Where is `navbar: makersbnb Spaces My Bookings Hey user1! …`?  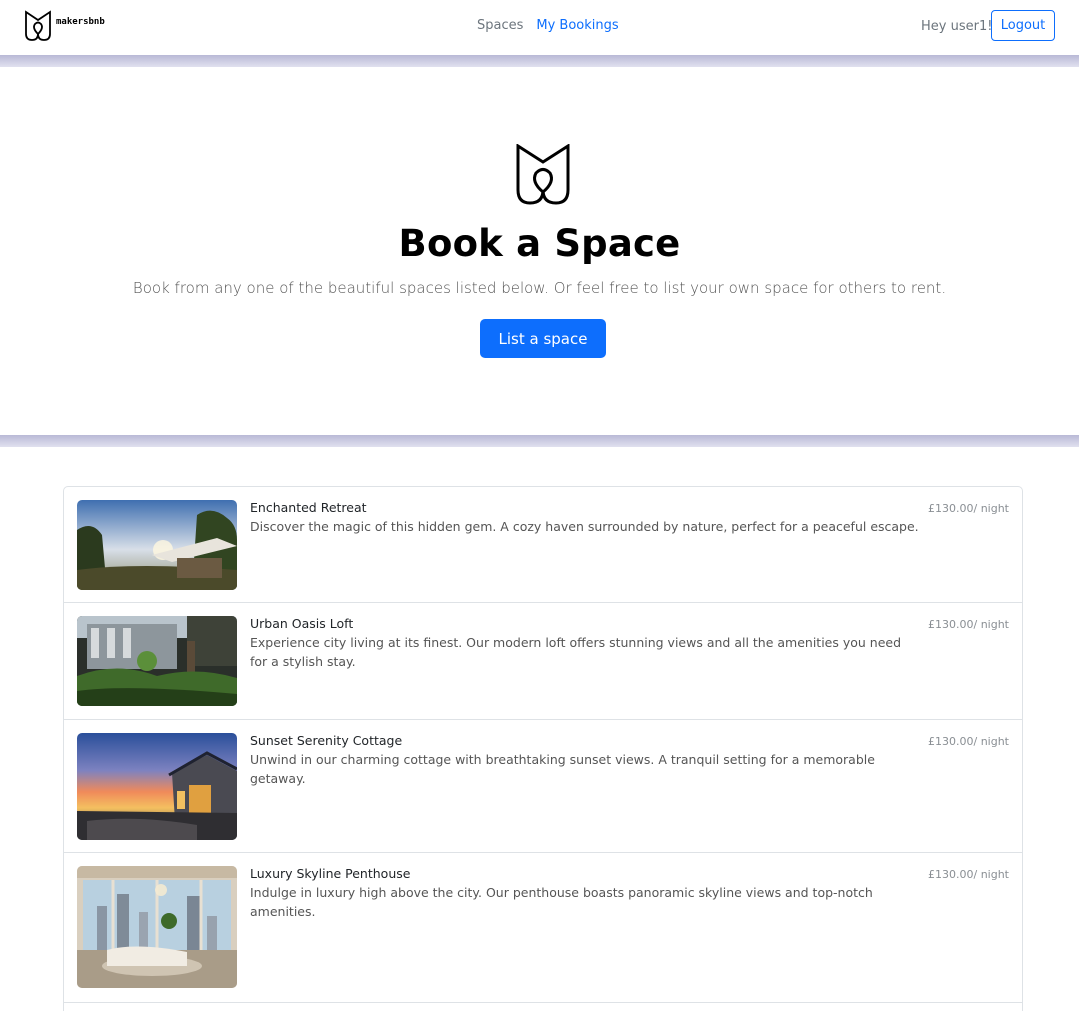
navbar: makersbnb Spaces My Bookings Hey user1! … is located at coordinates (539, 27).